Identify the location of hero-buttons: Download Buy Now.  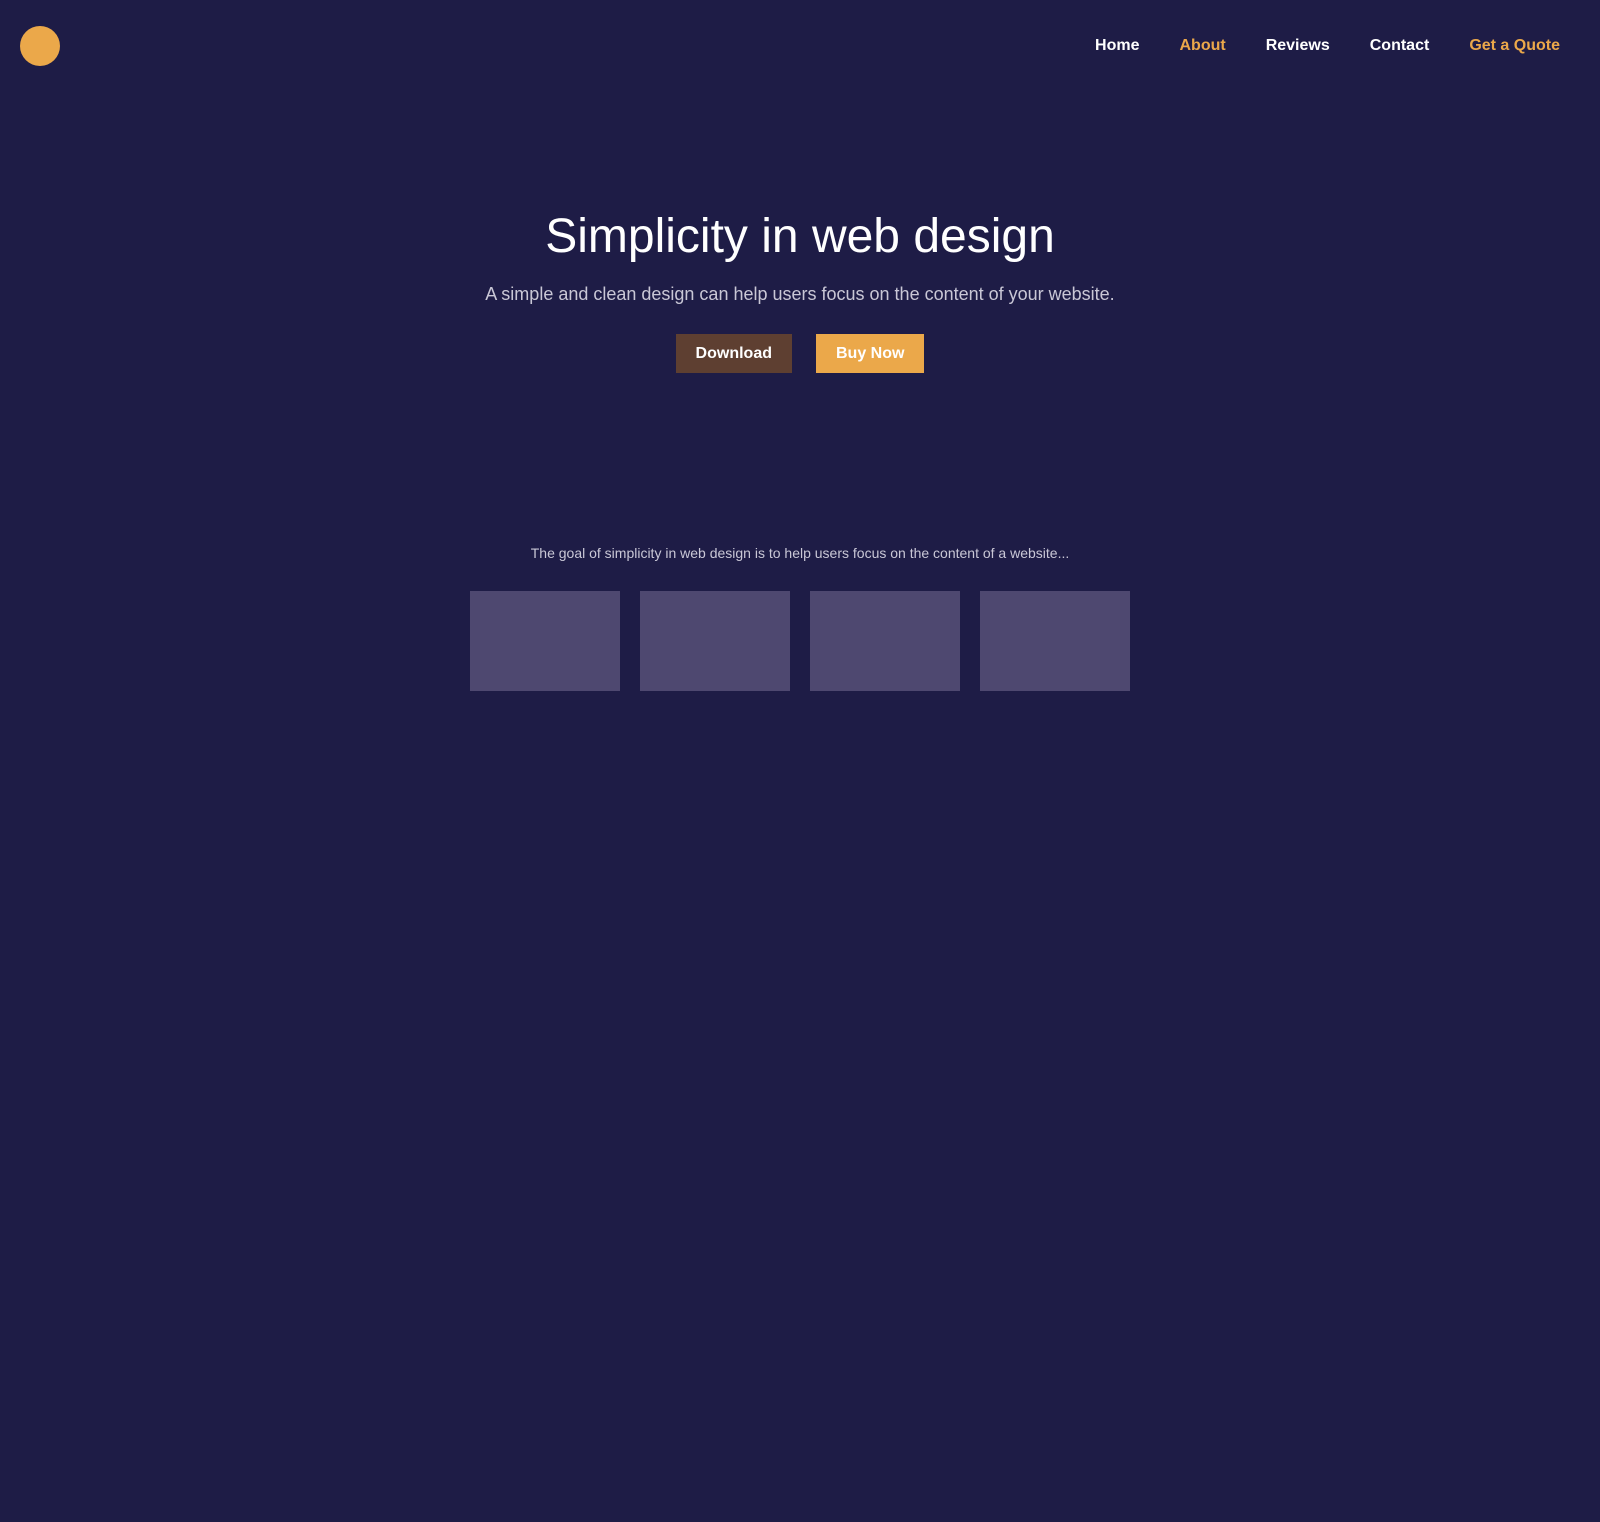
(800, 353).